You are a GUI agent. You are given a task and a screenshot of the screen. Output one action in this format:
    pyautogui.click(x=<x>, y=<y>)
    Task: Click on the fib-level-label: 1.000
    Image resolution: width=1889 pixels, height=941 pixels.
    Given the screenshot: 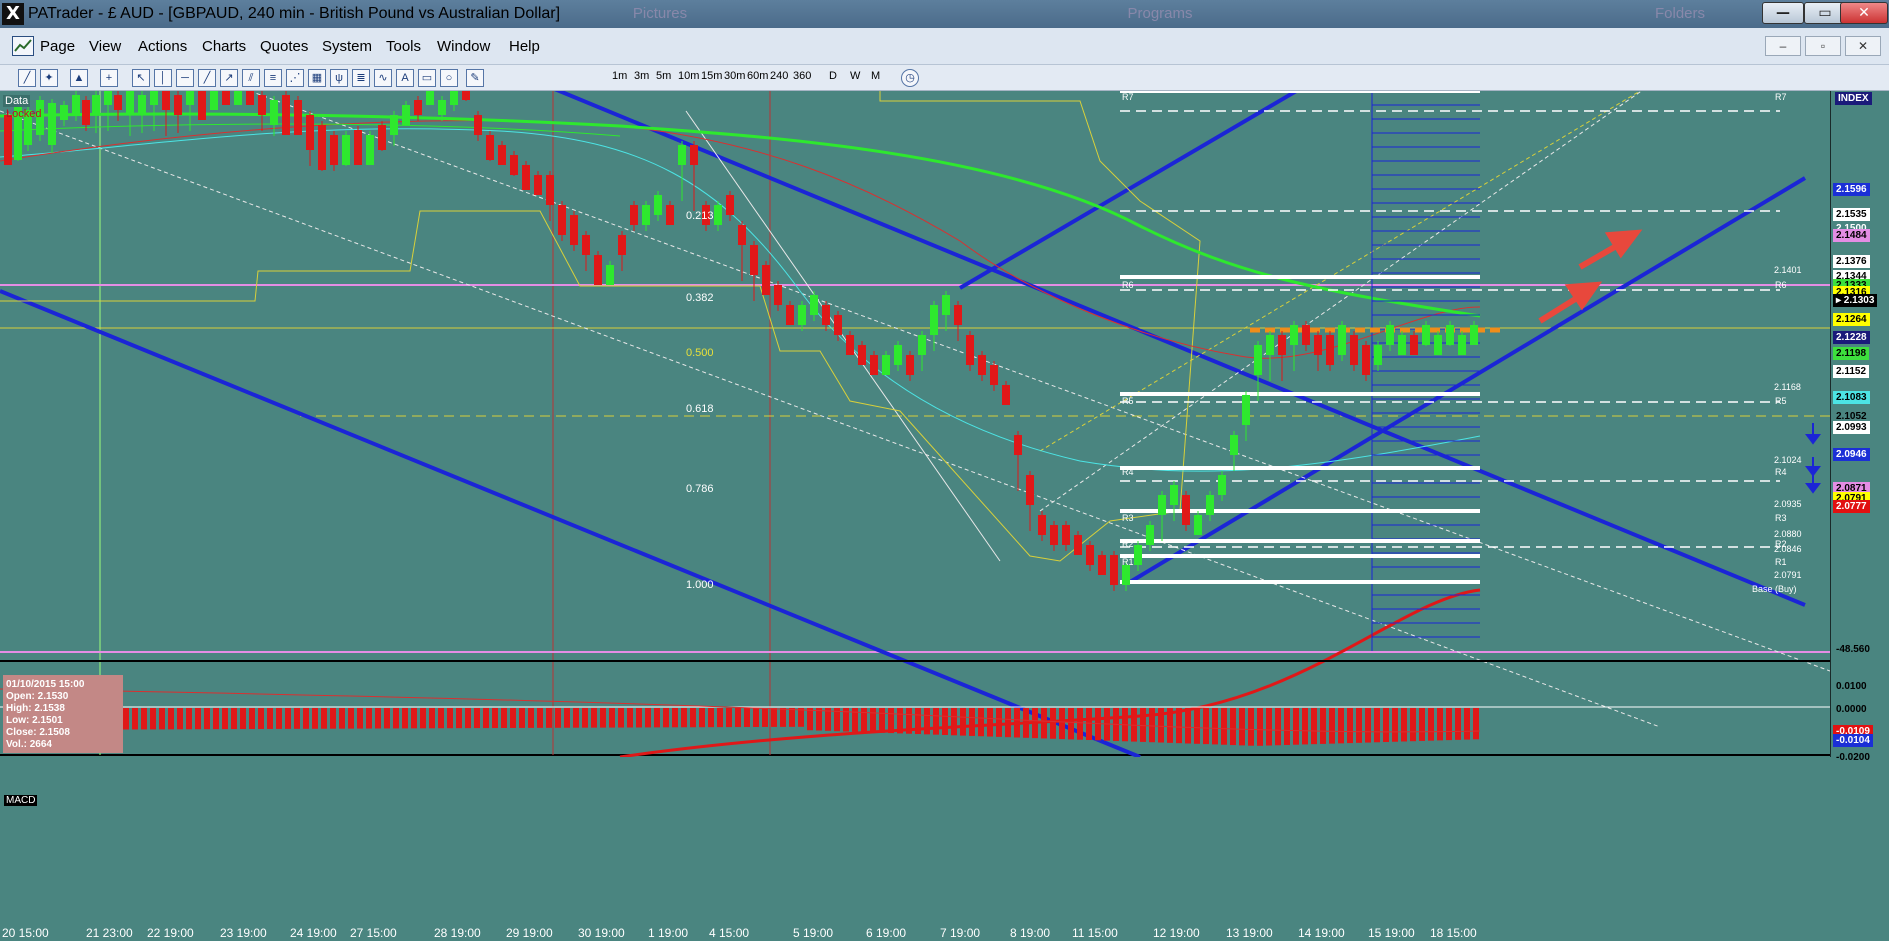 What is the action you would take?
    pyautogui.click(x=700, y=585)
    